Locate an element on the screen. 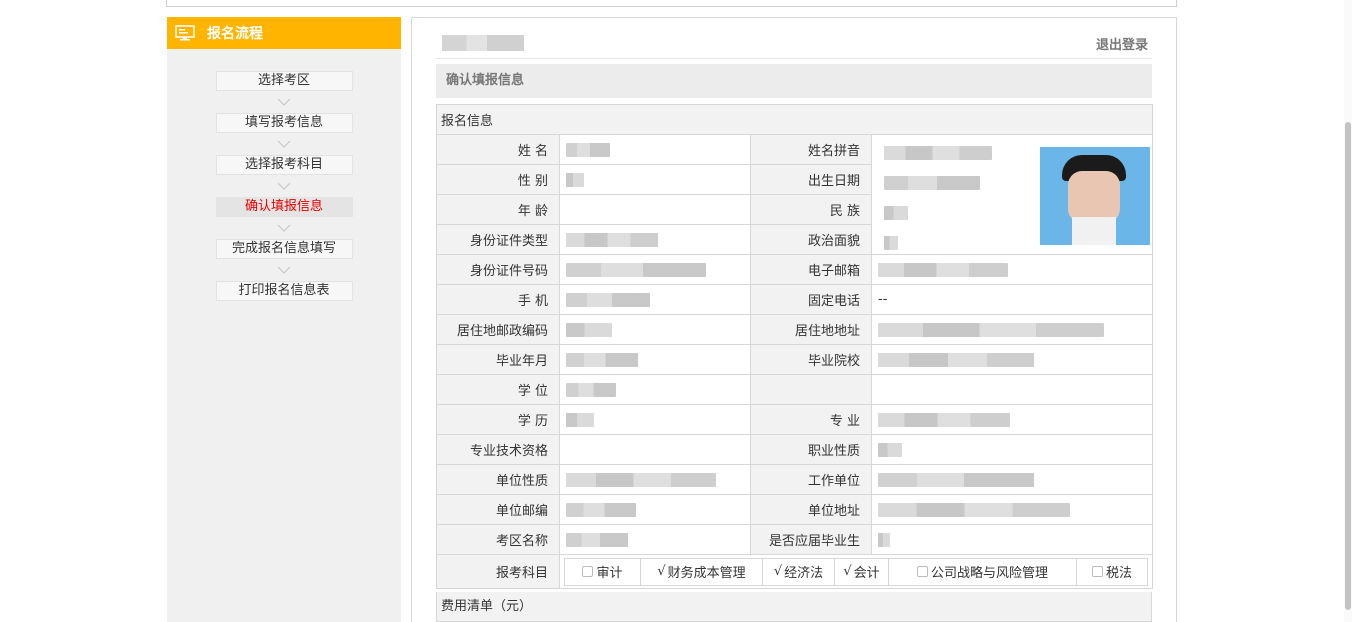  value-unit is located at coordinates (1012, 479).